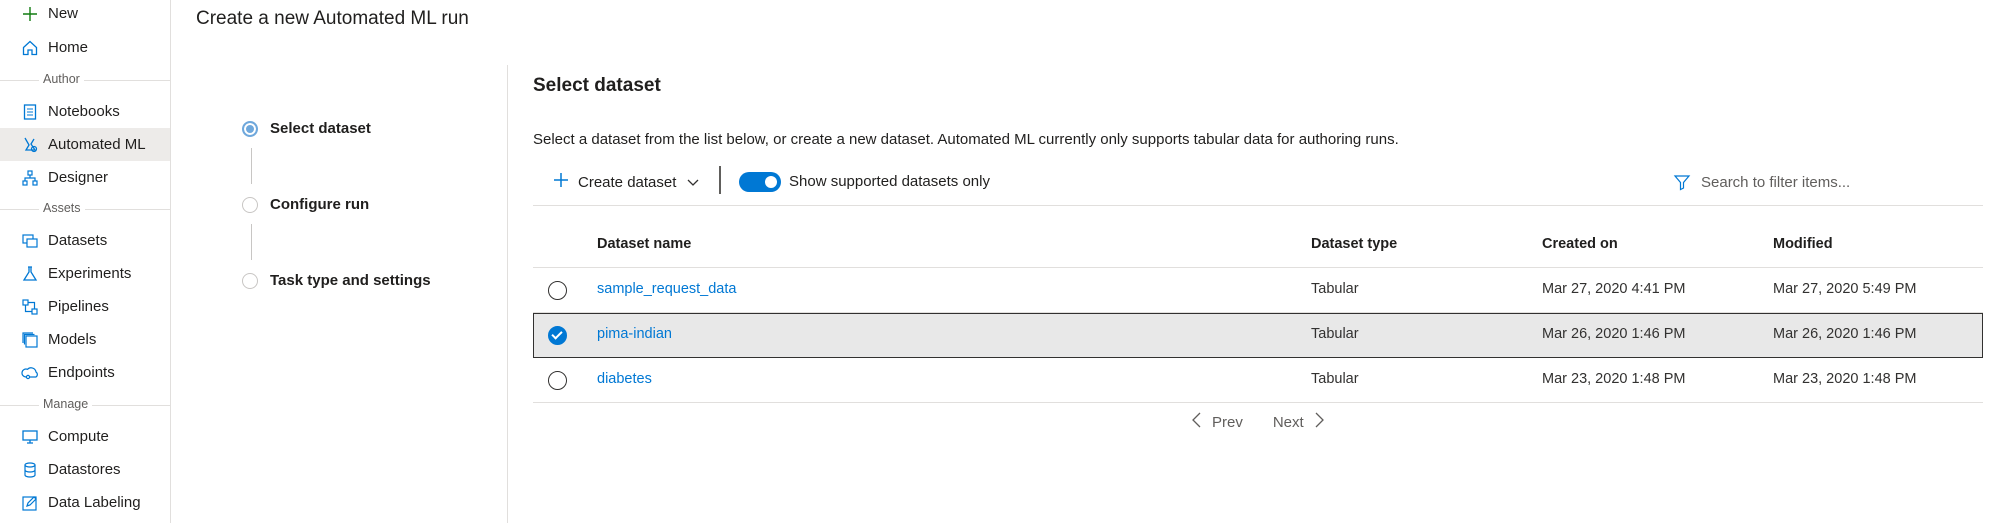 The image size is (2000, 523). Describe the element at coordinates (1803, 244) in the screenshot. I see `column-header-modified: Modified` at that location.